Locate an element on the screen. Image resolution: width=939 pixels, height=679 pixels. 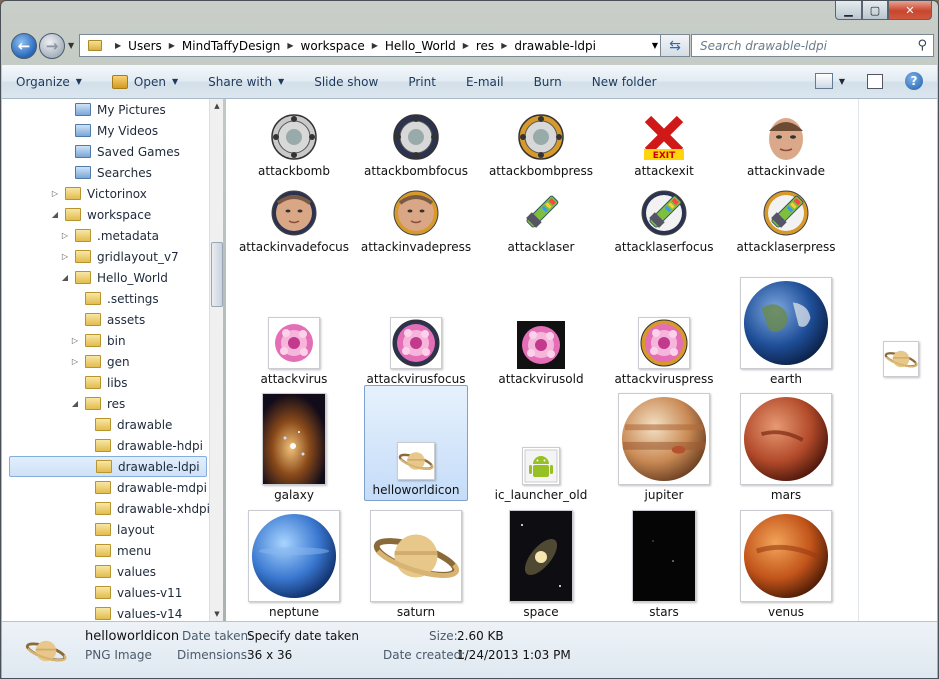
share-with-menu: Share with ▼ is located at coordinates (246, 82).